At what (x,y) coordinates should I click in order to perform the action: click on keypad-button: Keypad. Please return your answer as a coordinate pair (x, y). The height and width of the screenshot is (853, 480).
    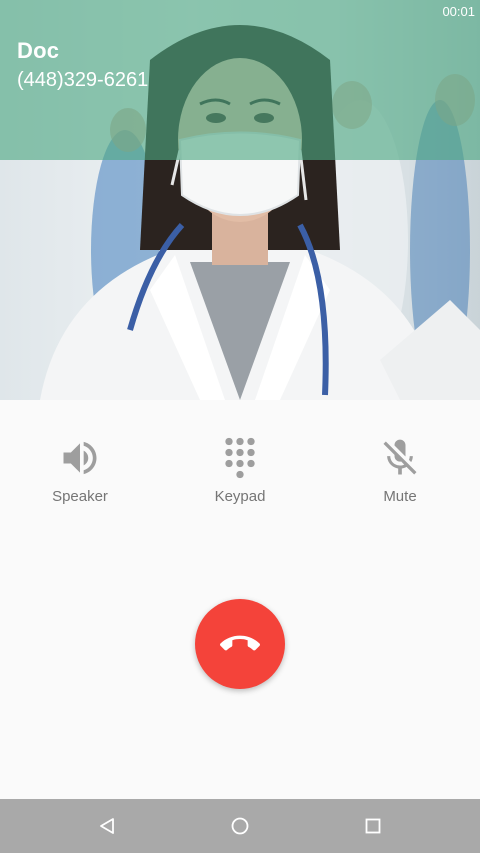
    Looking at the image, I should click on (240, 476).